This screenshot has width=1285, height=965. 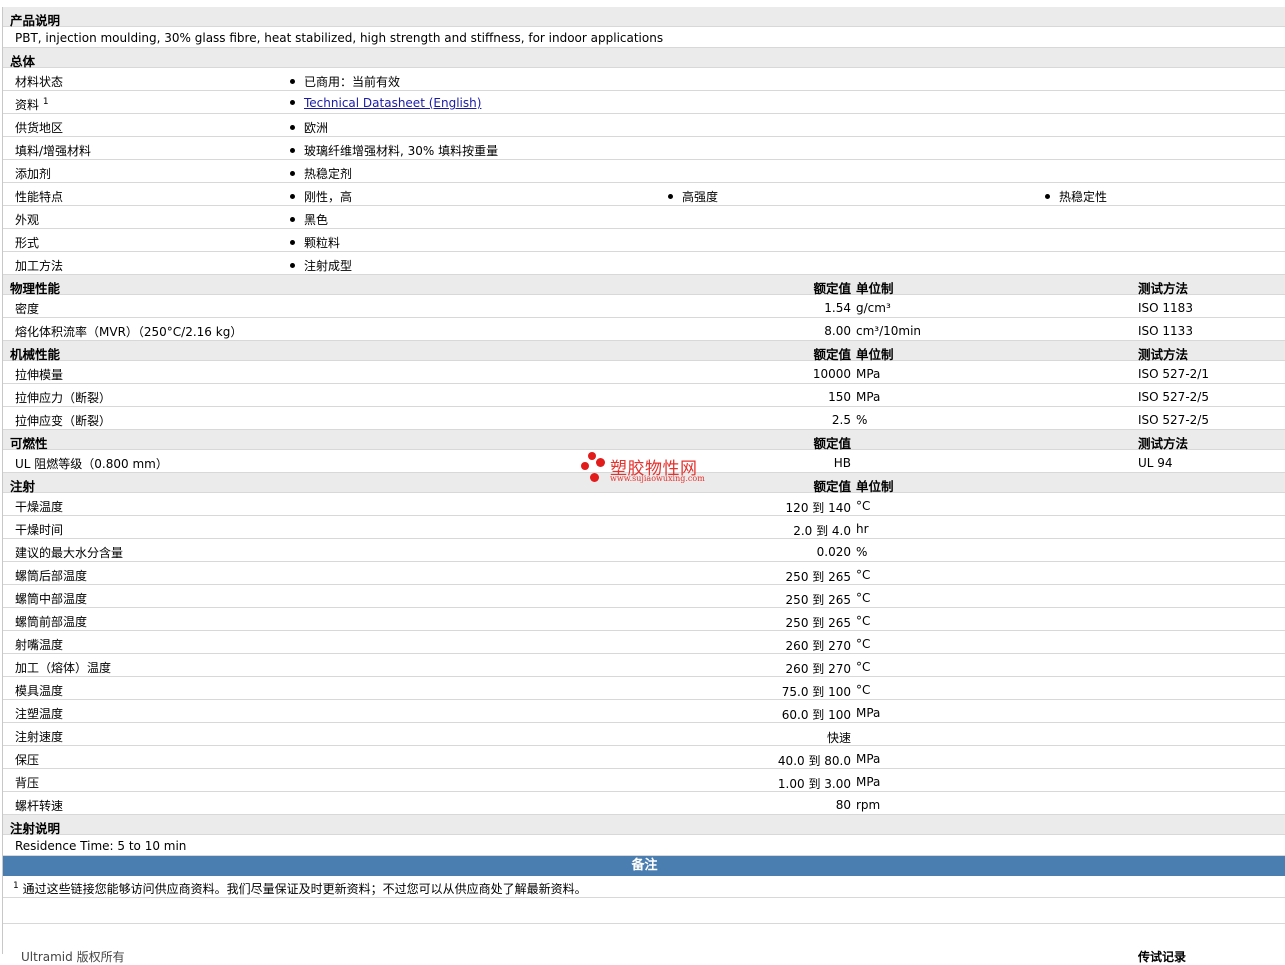 I want to click on row-label: 注射速度, so click(x=39, y=737).